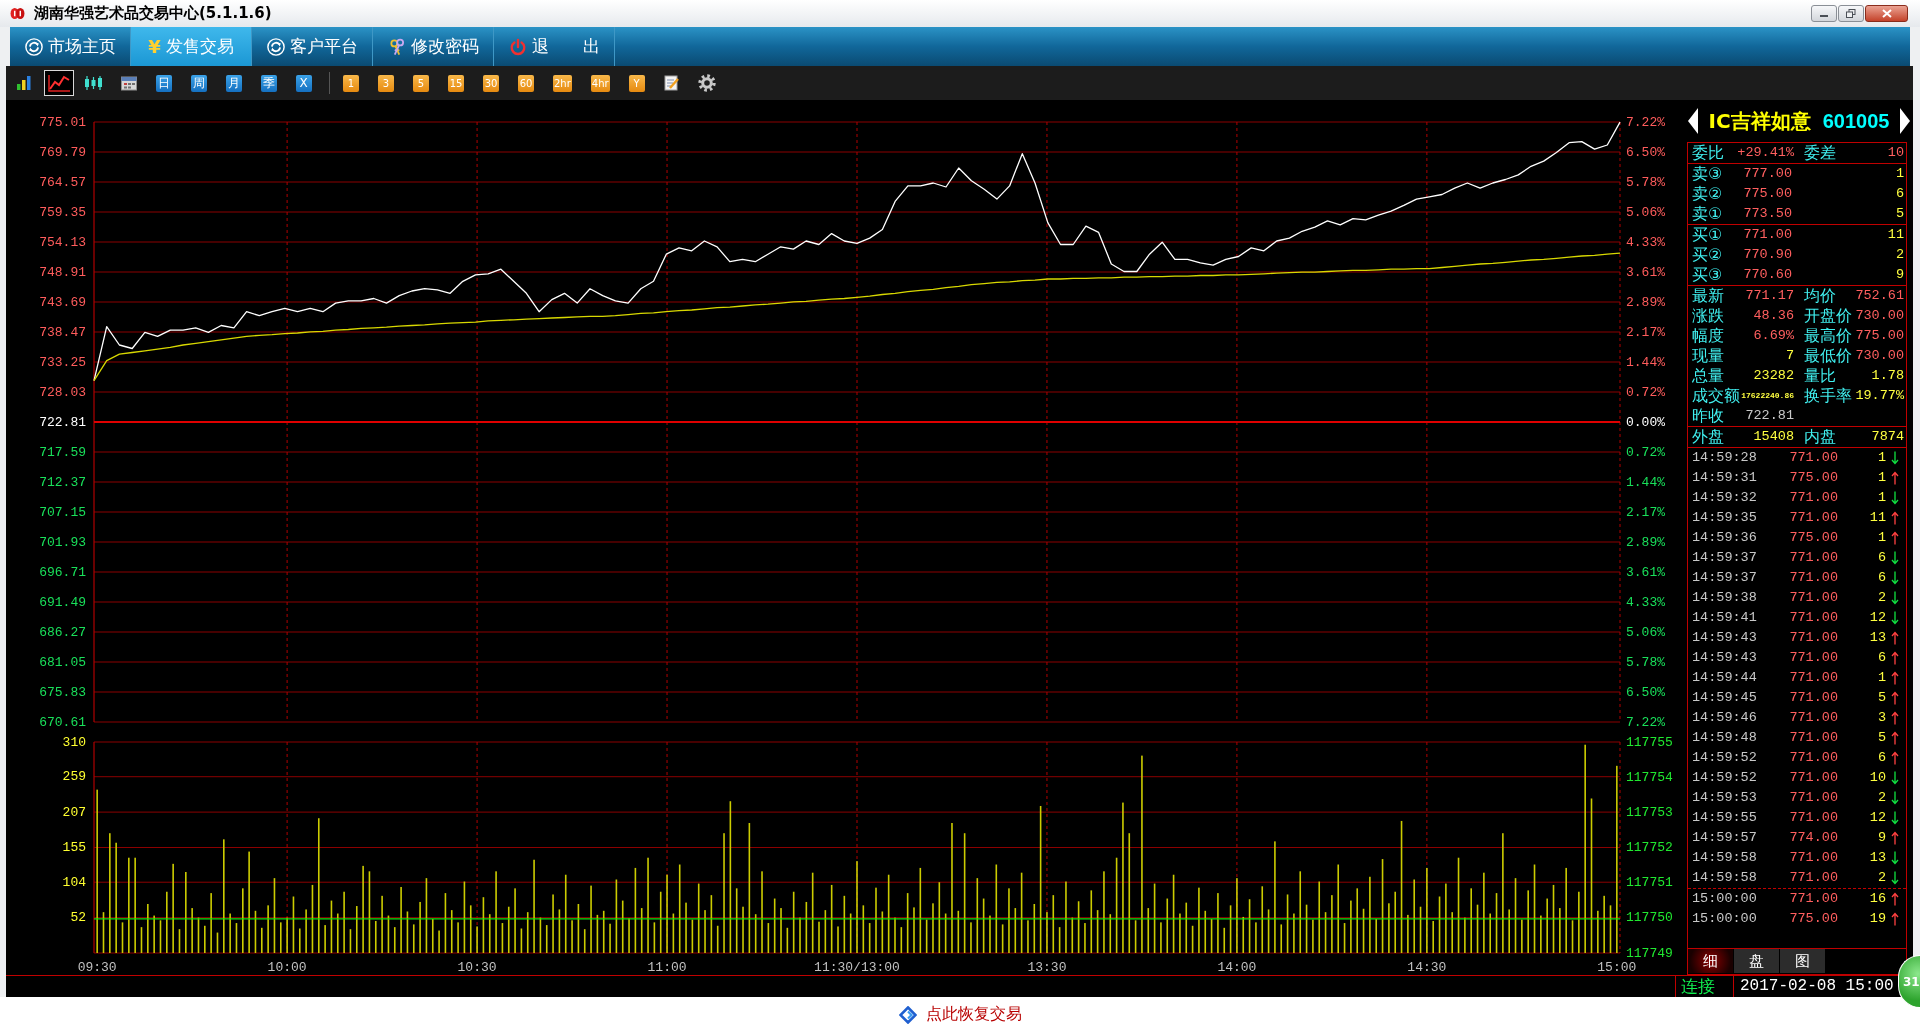  I want to click on percent-axis-label: 5.78%, so click(1645, 182).